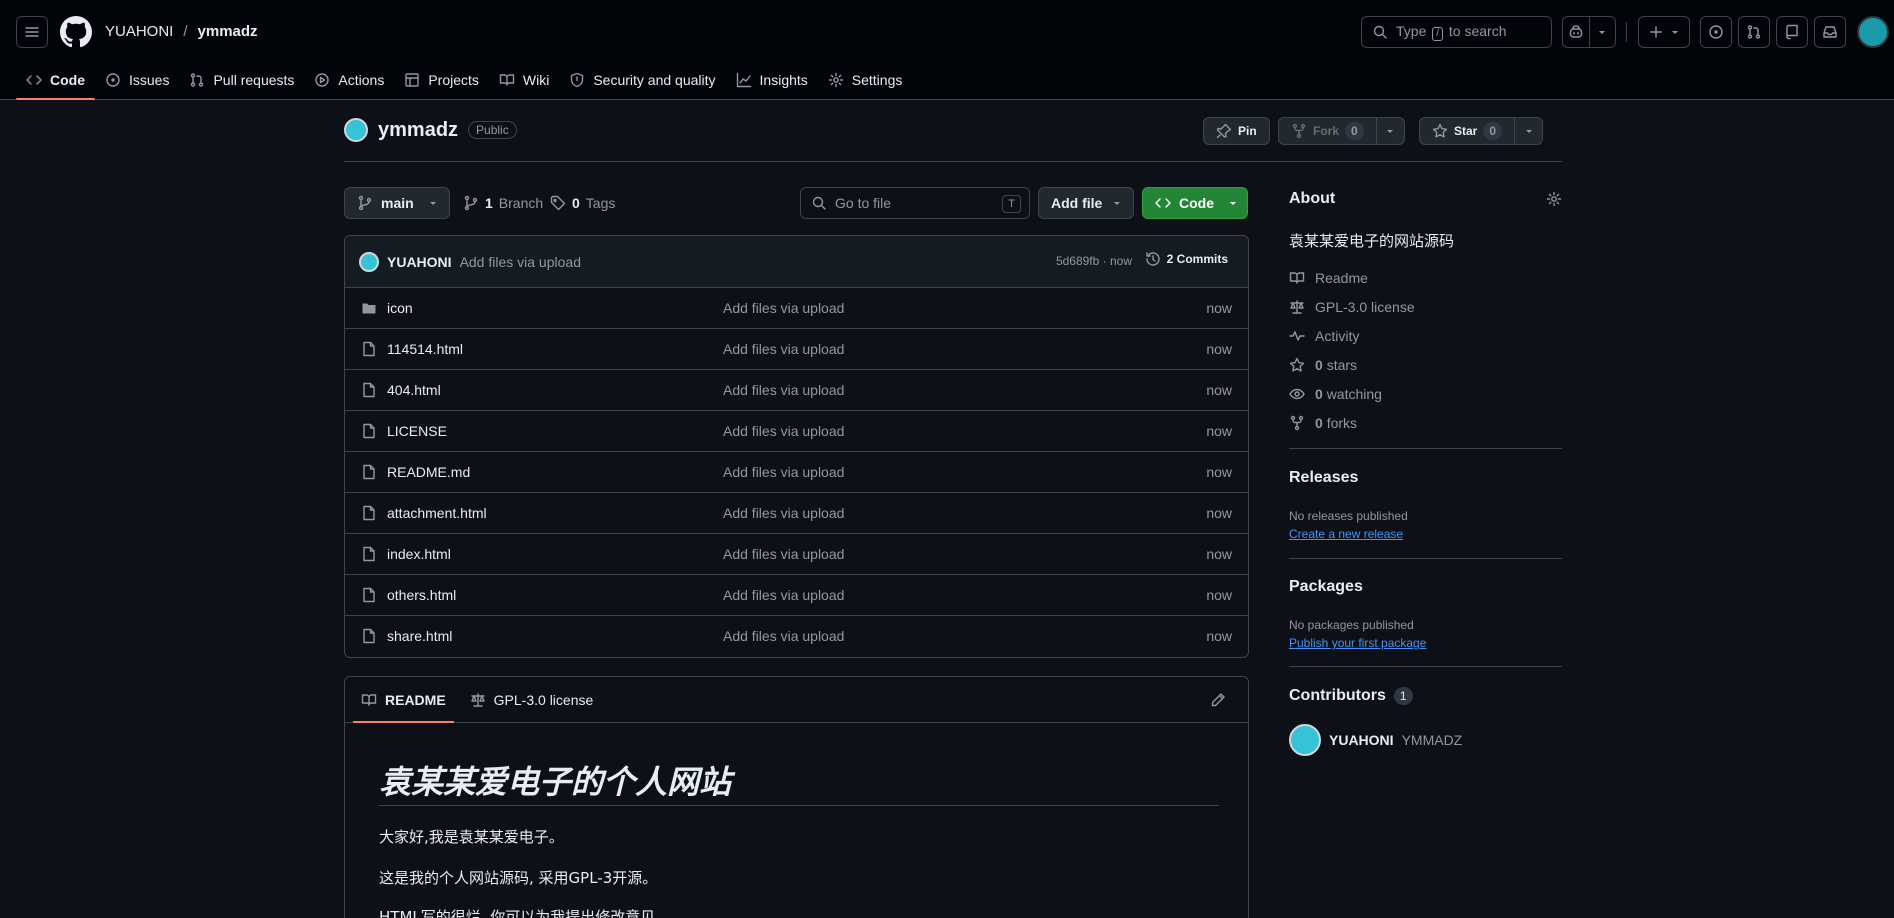  I want to click on repo-name: ymmadz, so click(418, 130).